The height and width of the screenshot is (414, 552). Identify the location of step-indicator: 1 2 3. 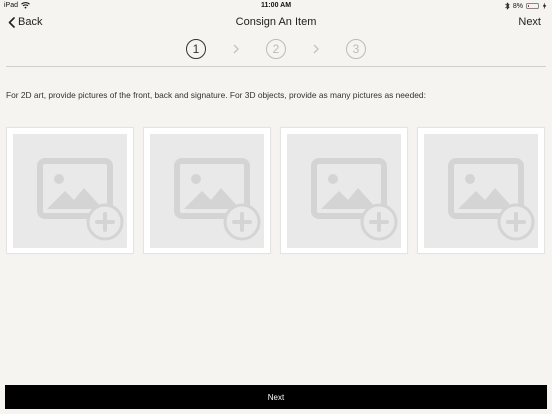
(276, 49).